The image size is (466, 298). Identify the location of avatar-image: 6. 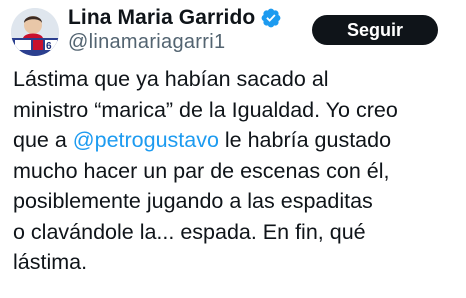
(35, 32).